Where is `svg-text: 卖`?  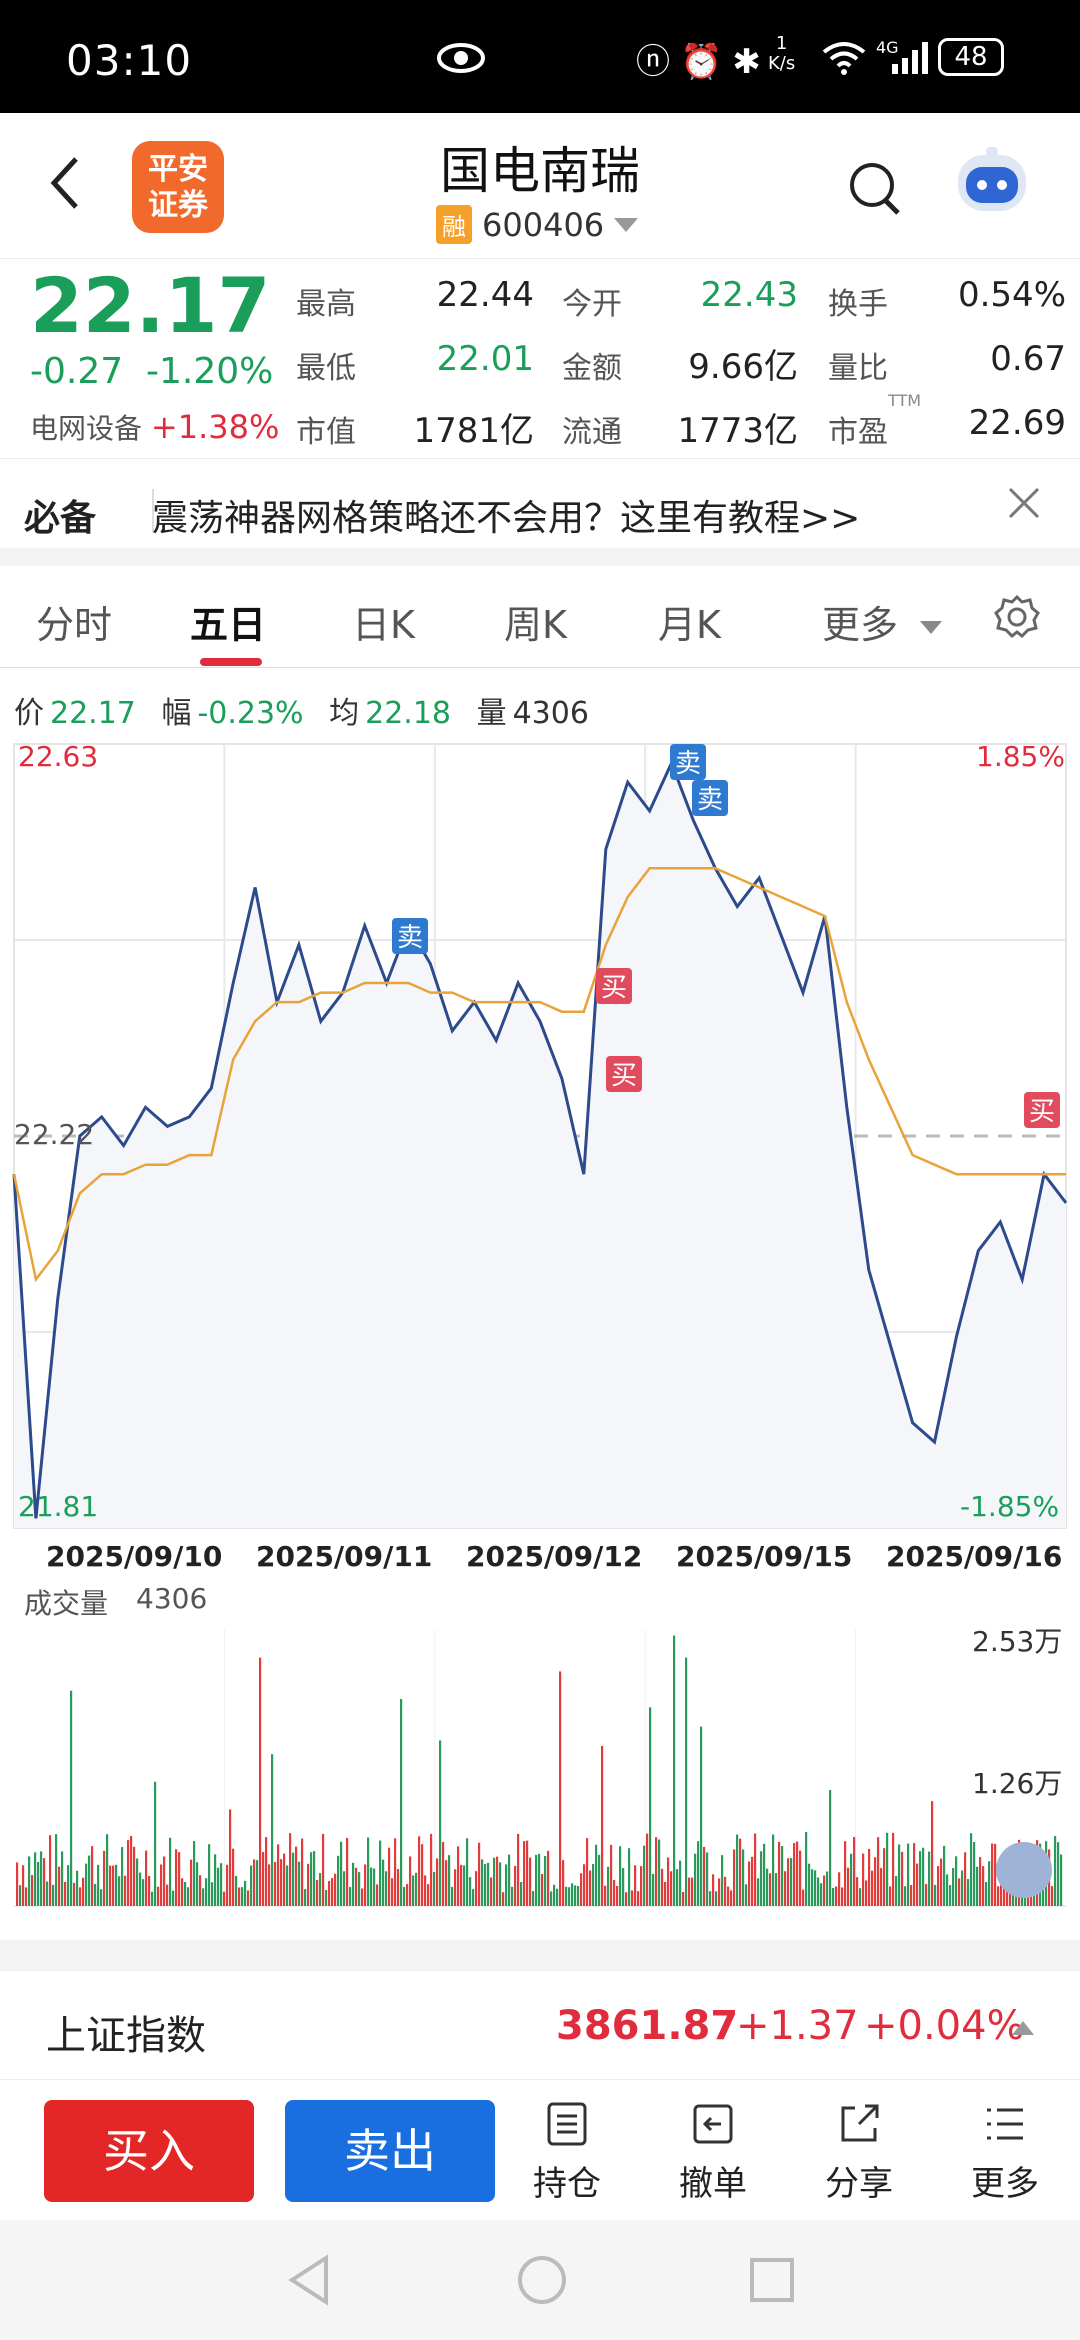 svg-text: 卖 is located at coordinates (688, 764).